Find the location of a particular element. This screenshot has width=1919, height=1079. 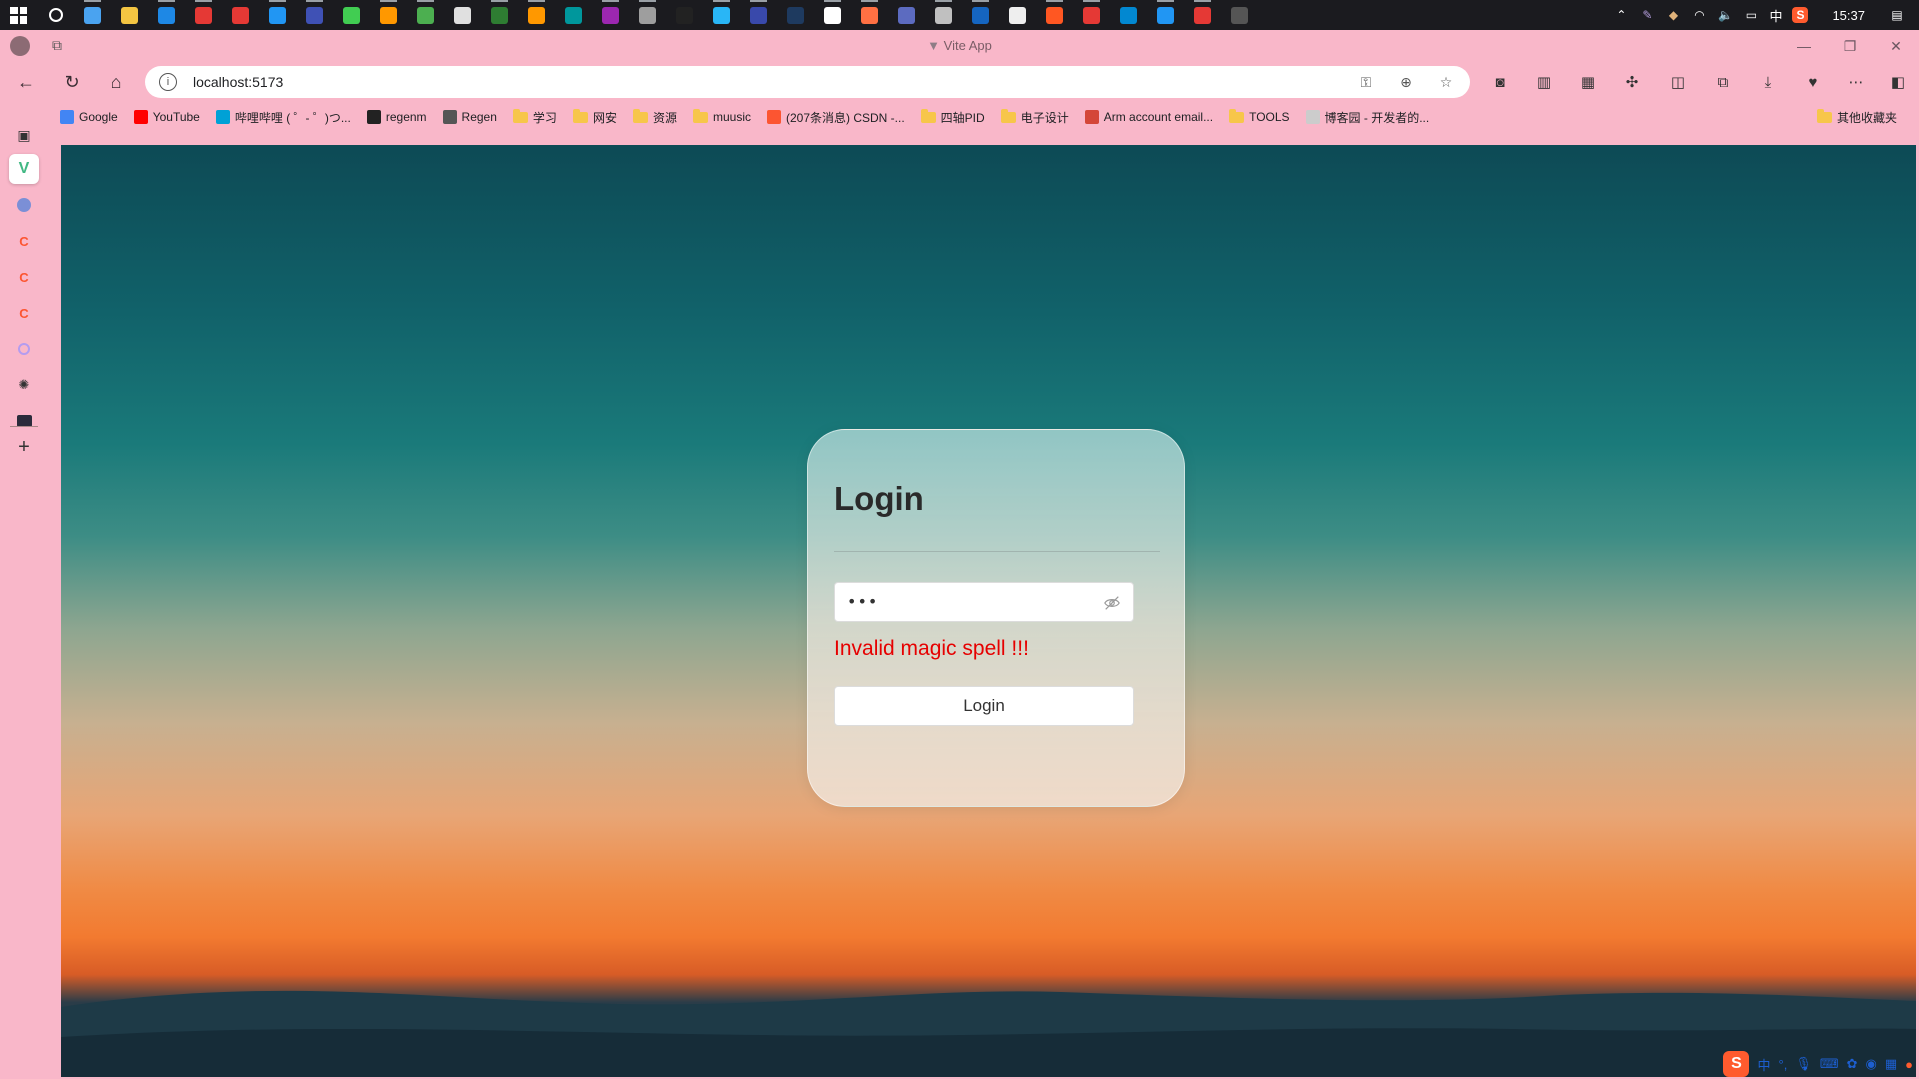

close-button: ✕ is located at coordinates (1896, 46).